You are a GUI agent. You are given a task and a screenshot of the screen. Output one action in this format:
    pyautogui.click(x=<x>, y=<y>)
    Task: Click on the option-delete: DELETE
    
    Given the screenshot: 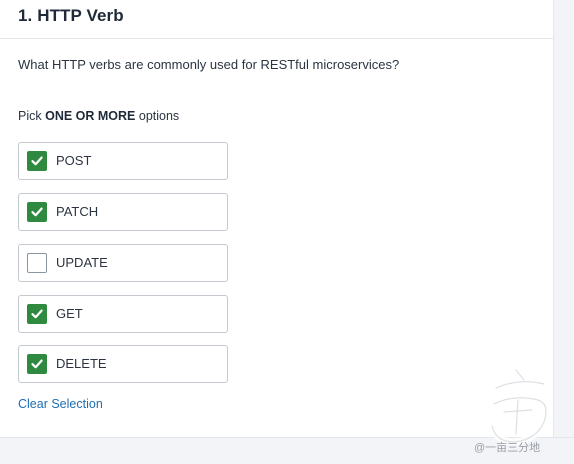 What is the action you would take?
    pyautogui.click(x=123, y=364)
    